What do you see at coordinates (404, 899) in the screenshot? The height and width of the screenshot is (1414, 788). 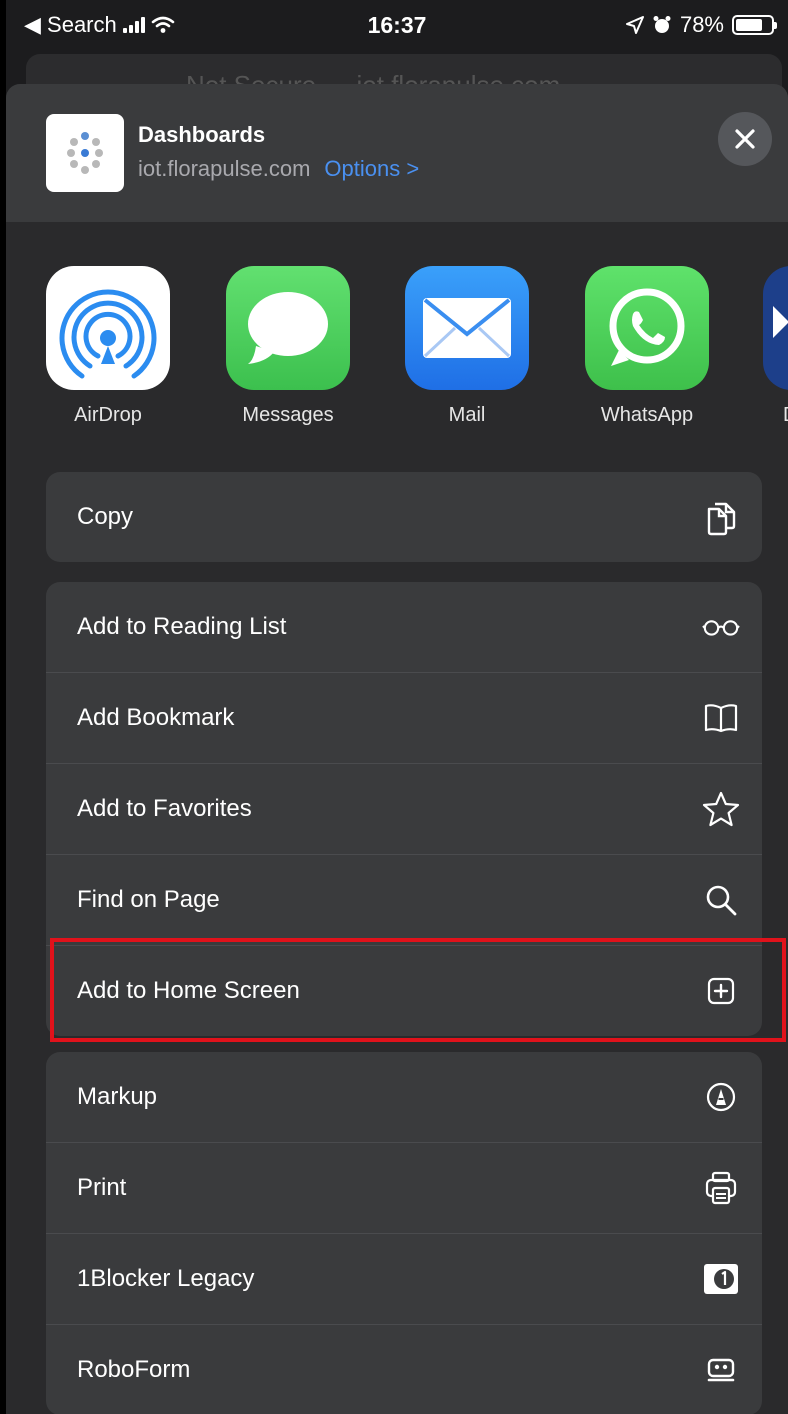 I see `action-find-on-page: Find on Page` at bounding box center [404, 899].